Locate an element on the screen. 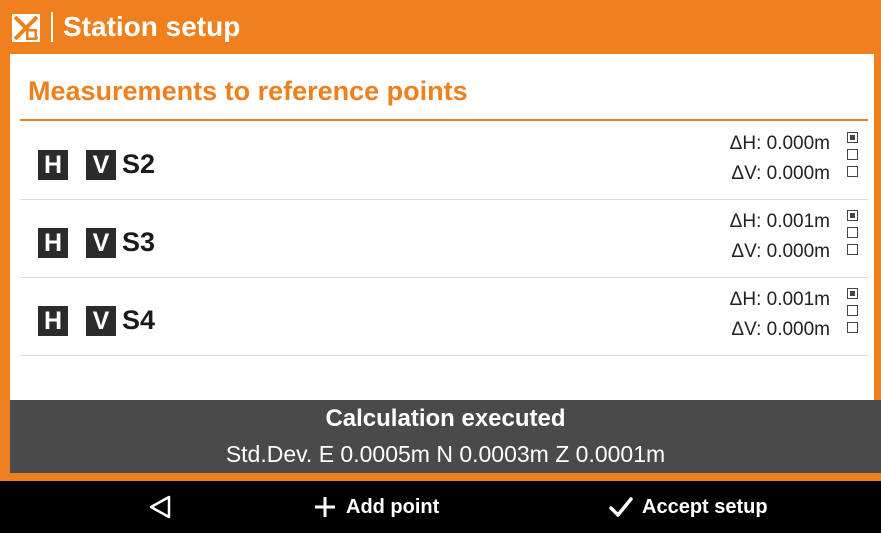  station-app-icon is located at coordinates (26, 28).